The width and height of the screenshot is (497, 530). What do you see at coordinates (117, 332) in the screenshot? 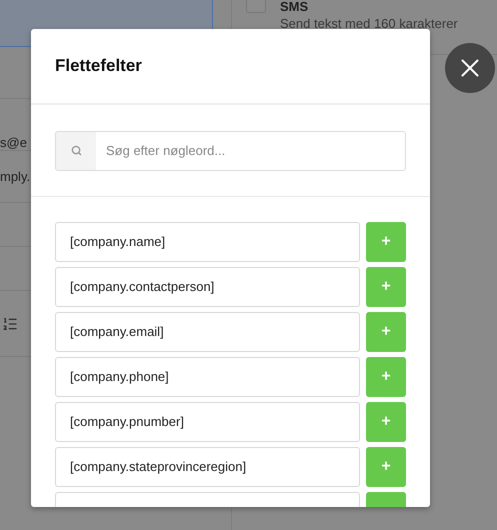
I see `field-tag: [company.email]` at bounding box center [117, 332].